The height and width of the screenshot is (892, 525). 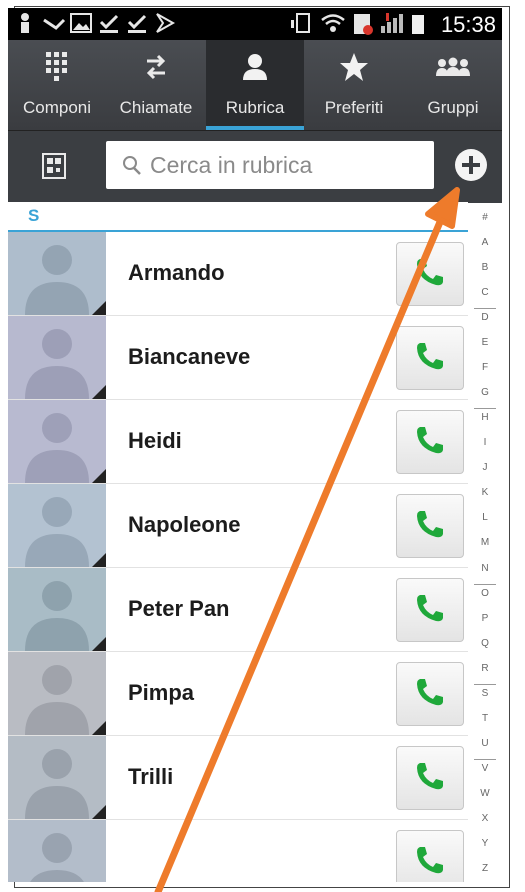 I want to click on index-letter: A, so click(x=485, y=242).